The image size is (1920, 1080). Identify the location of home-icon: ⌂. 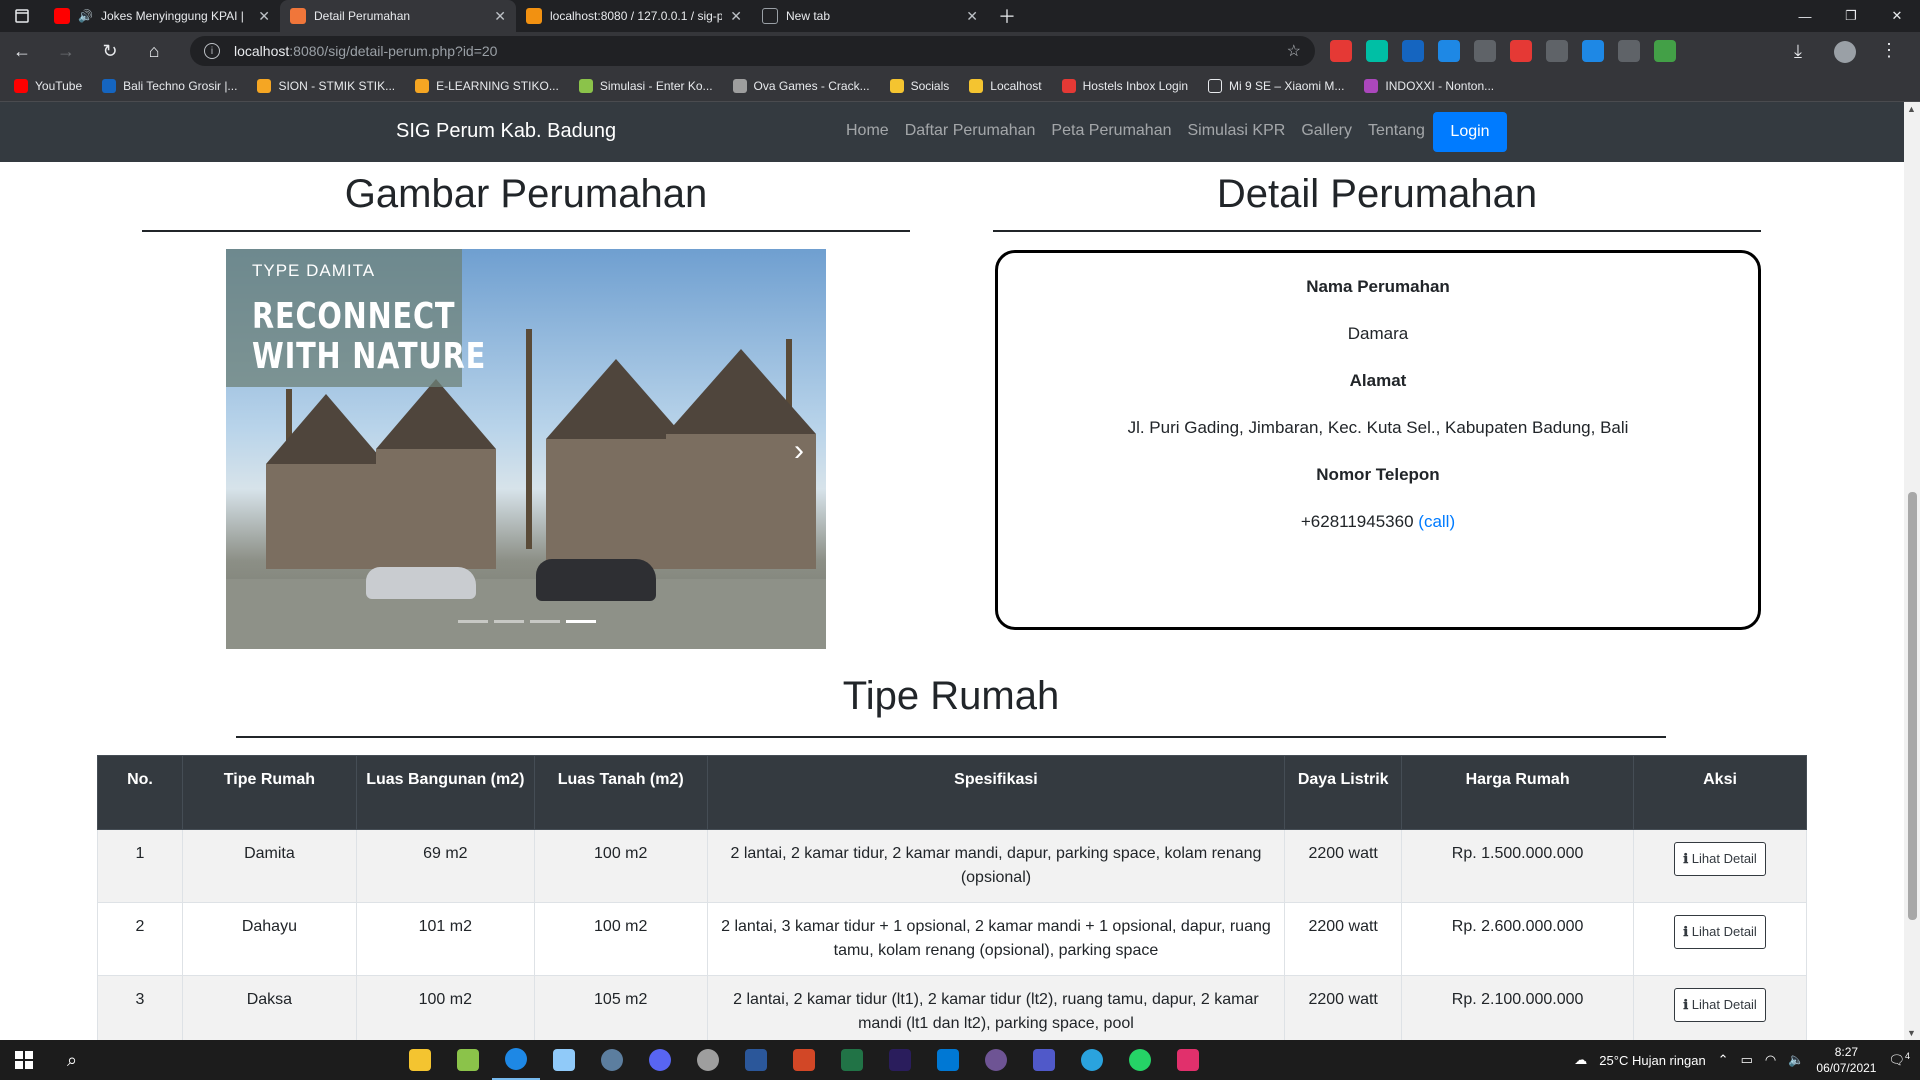
(154, 51).